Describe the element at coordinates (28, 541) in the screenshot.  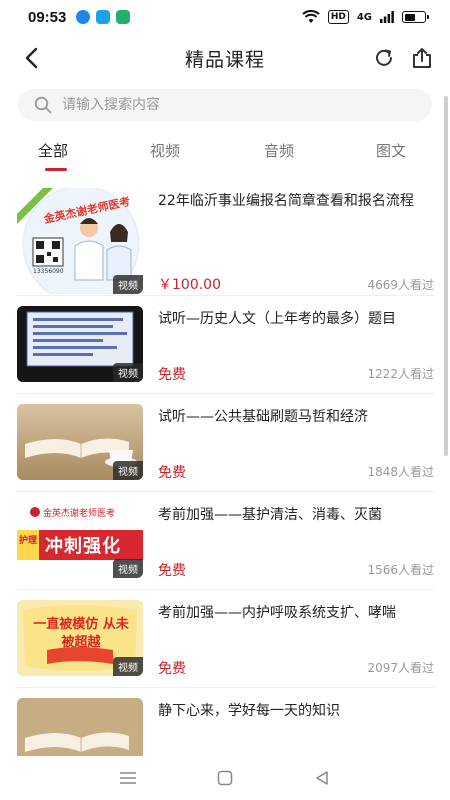
I see `thumbnail-label: 护理` at that location.